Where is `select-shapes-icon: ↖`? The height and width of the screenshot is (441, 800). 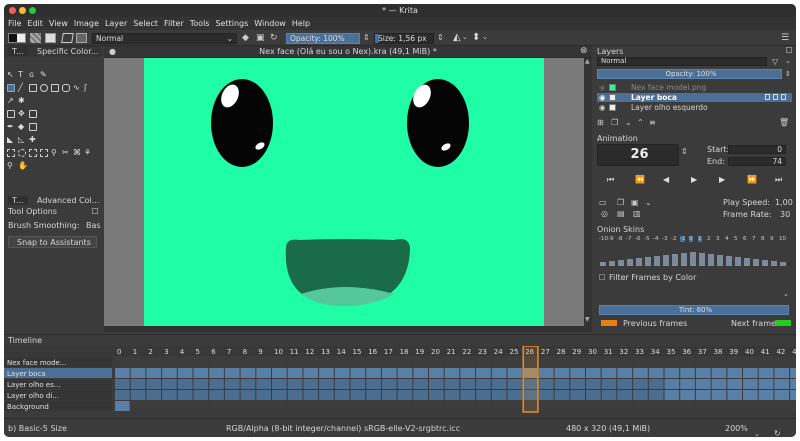
select-shapes-icon: ↖ is located at coordinates (11, 75).